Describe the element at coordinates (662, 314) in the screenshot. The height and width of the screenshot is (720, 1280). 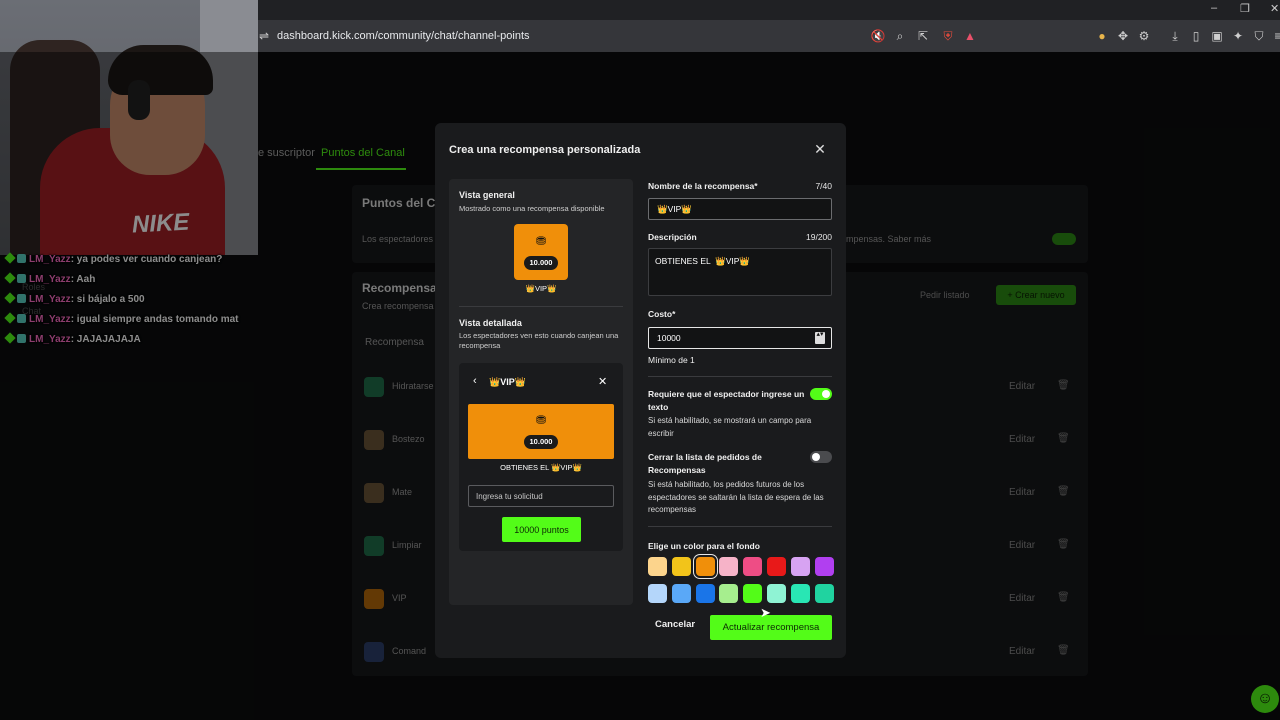
I see `cost-label: Costo*` at that location.